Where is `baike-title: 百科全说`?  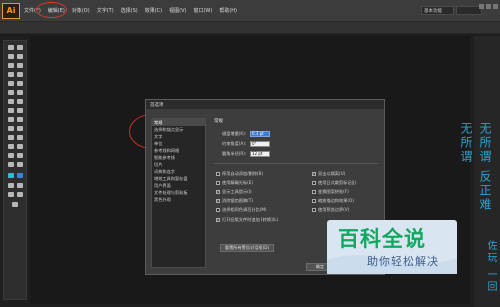 baike-title: 百科全说 is located at coordinates (382, 239).